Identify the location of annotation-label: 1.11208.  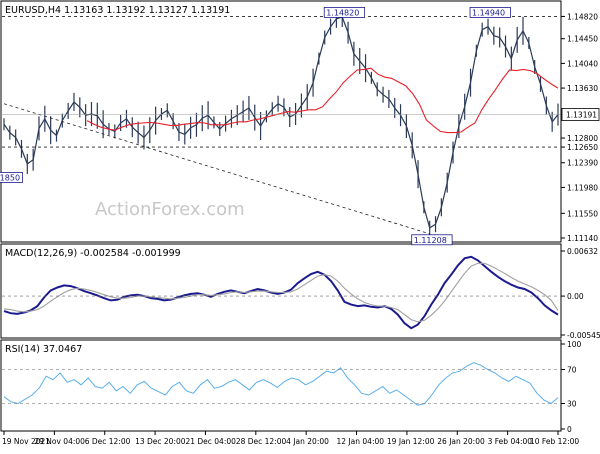
(430, 240).